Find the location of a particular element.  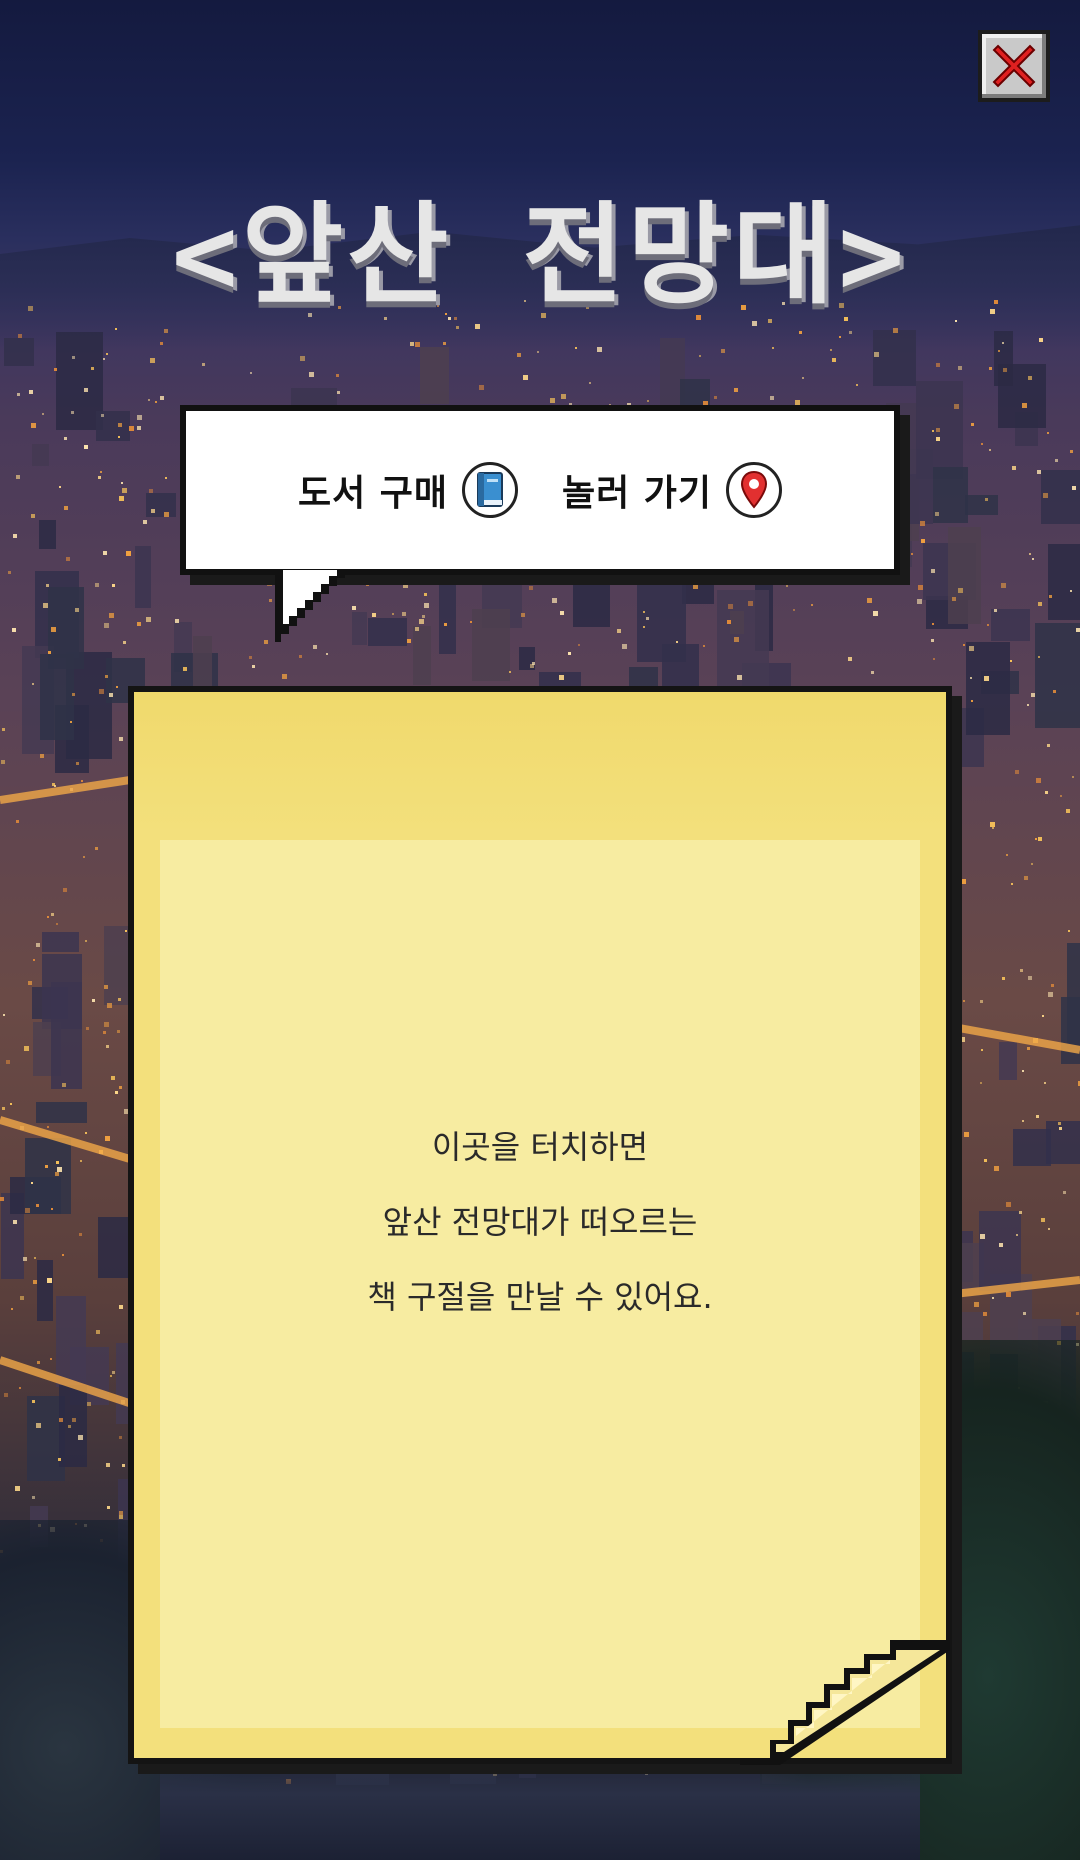

close-button is located at coordinates (1014, 66).